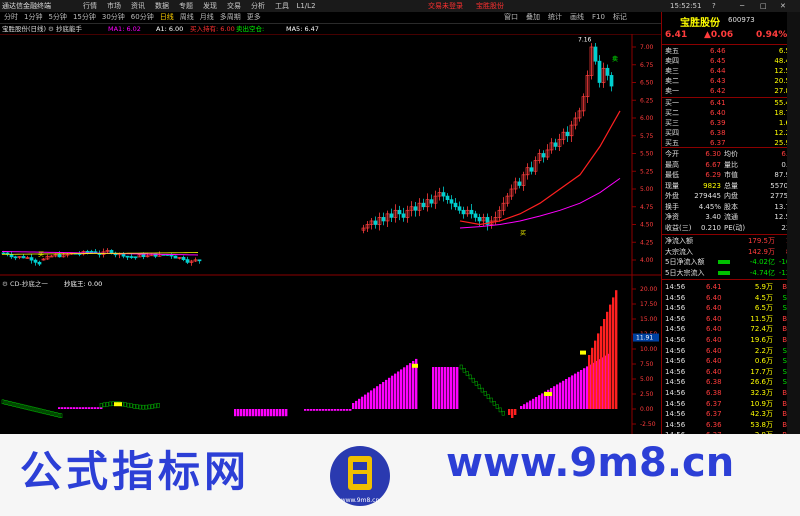  What do you see at coordinates (731, 372) in the screenshot?
I see `tick-row: 14:56 6.40 17.7万 S` at bounding box center [731, 372].